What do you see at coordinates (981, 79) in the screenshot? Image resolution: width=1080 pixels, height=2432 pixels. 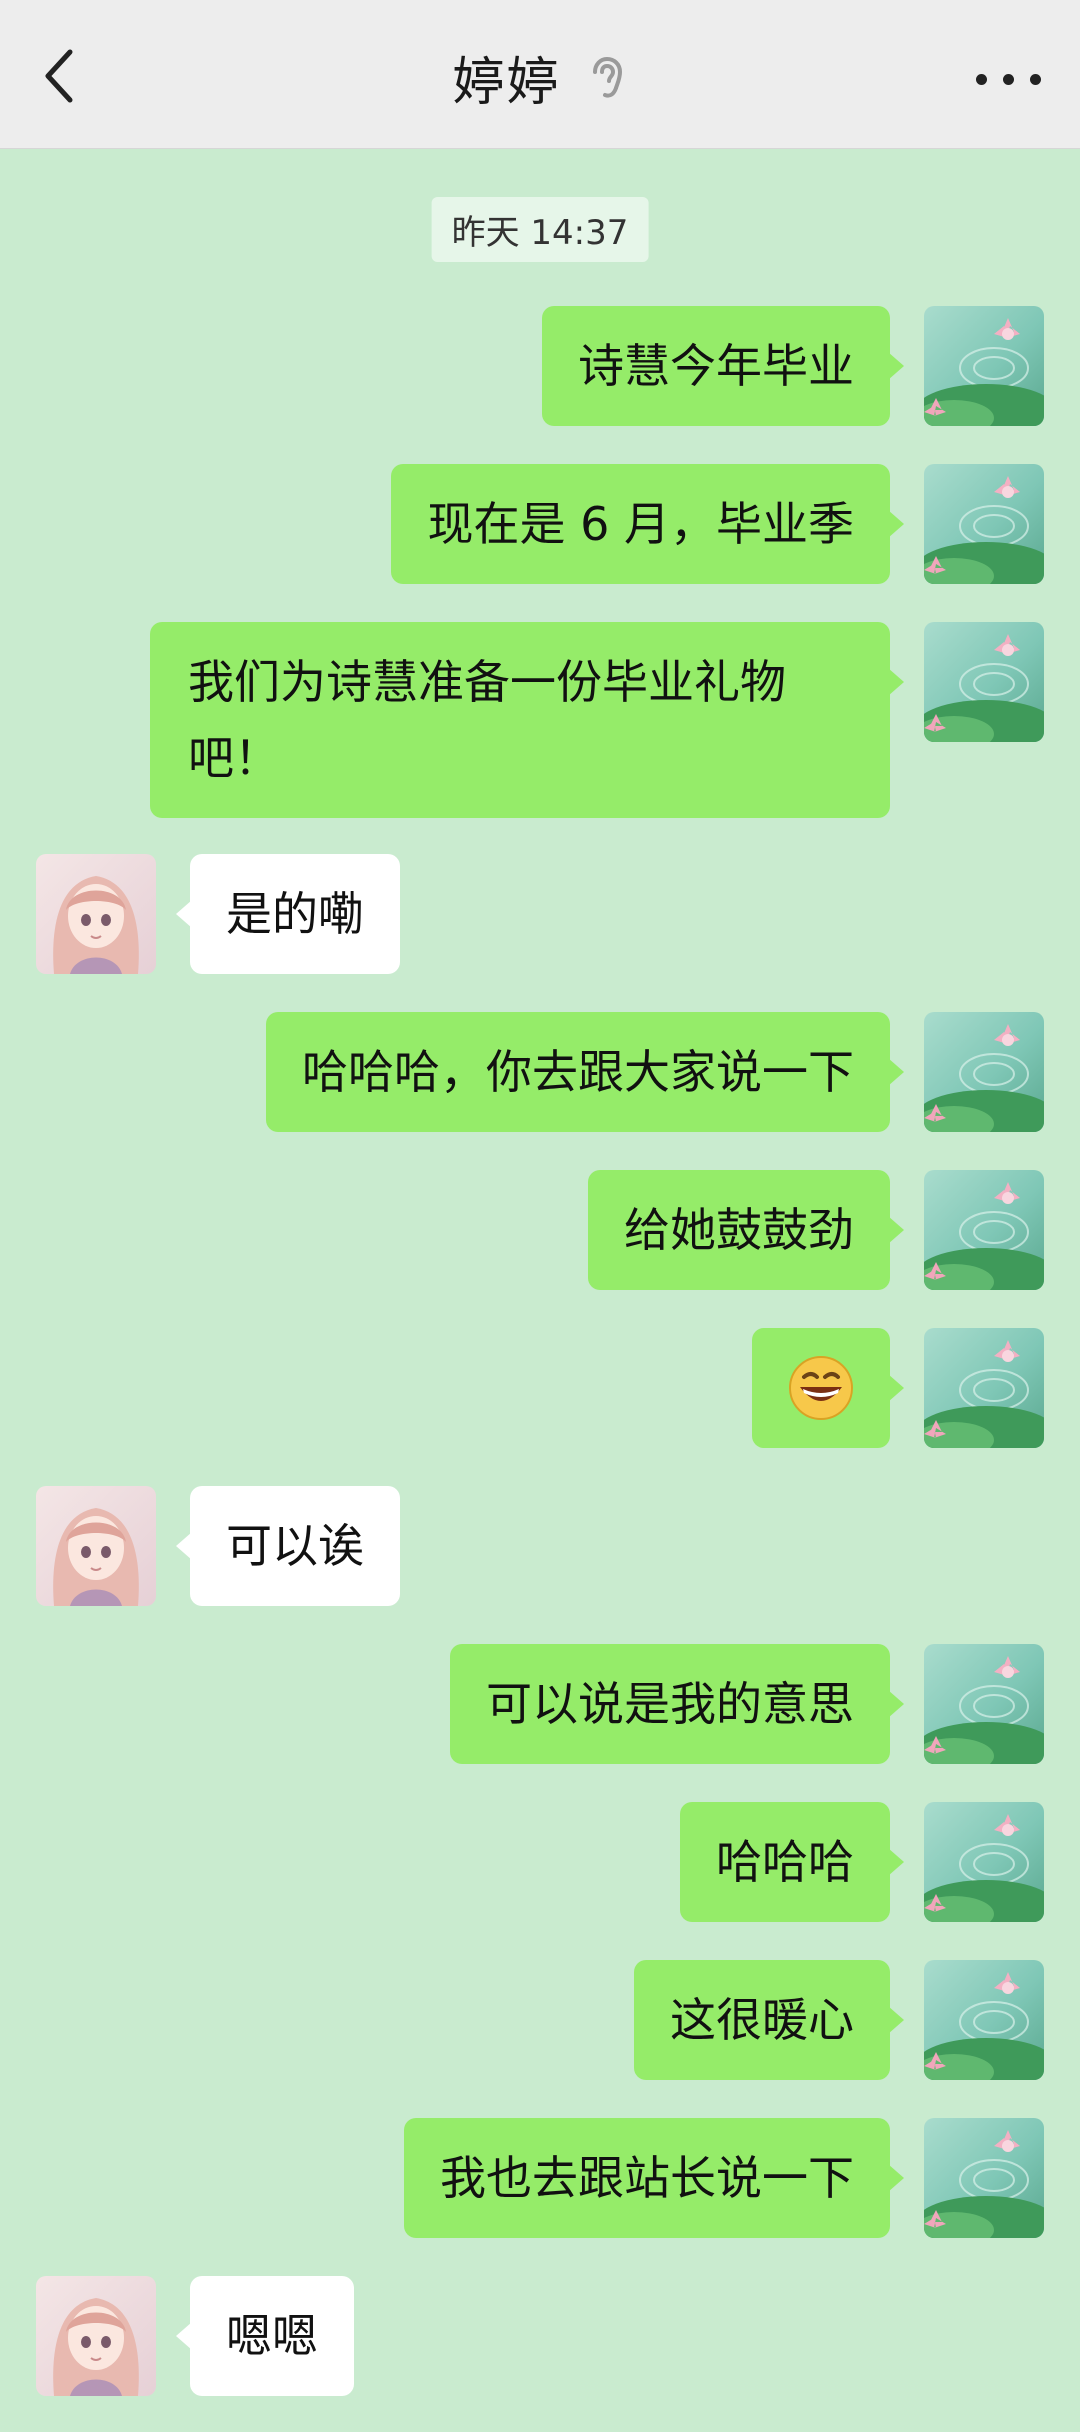 I see `more-dots-icon` at bounding box center [981, 79].